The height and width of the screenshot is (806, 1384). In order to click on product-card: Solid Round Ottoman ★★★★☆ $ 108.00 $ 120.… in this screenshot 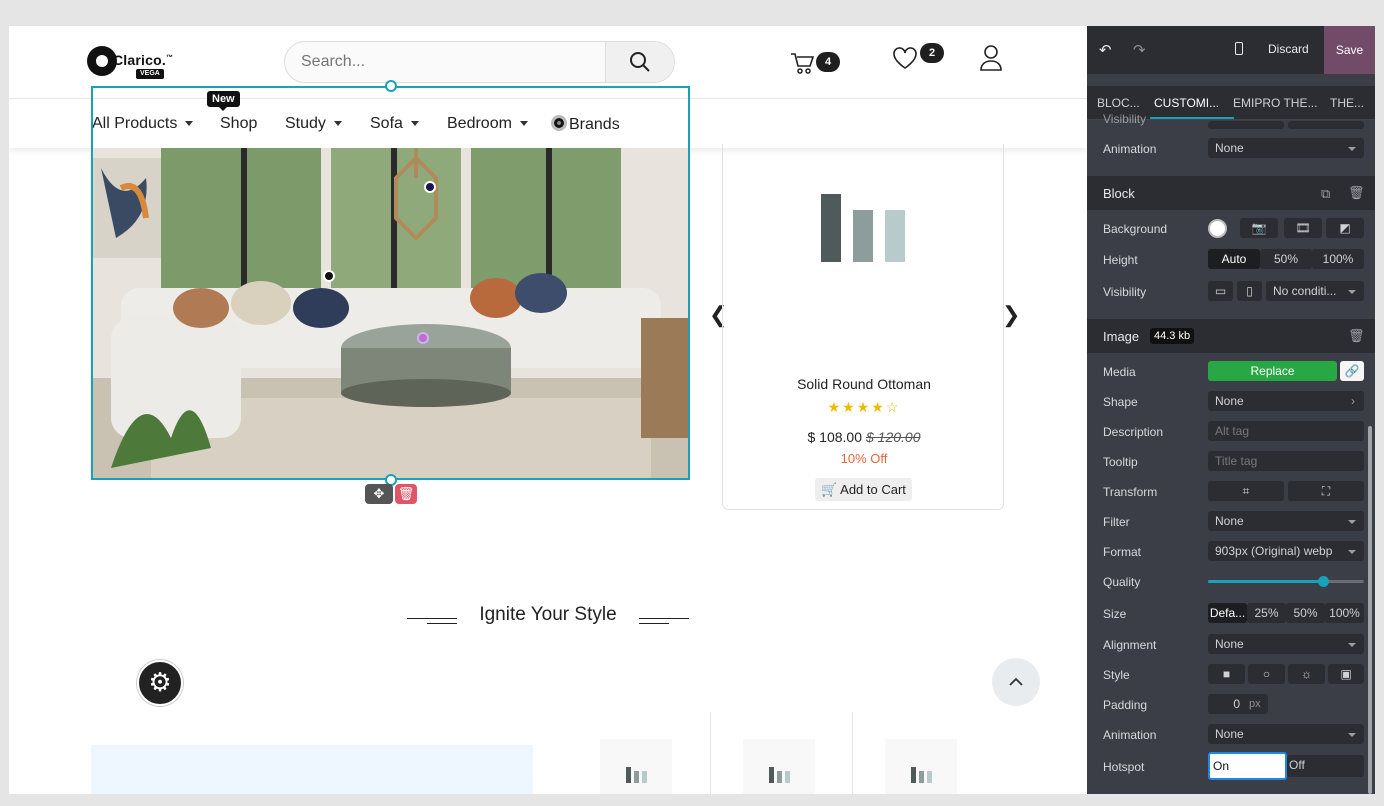, I will do `click(863, 327)`.